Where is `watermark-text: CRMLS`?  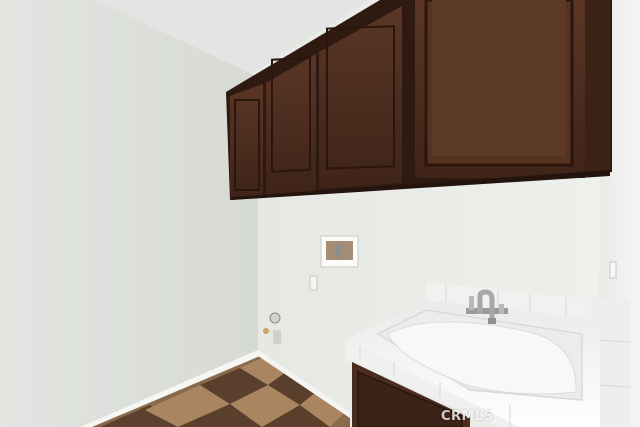 watermark-text: CRMLS is located at coordinates (467, 416).